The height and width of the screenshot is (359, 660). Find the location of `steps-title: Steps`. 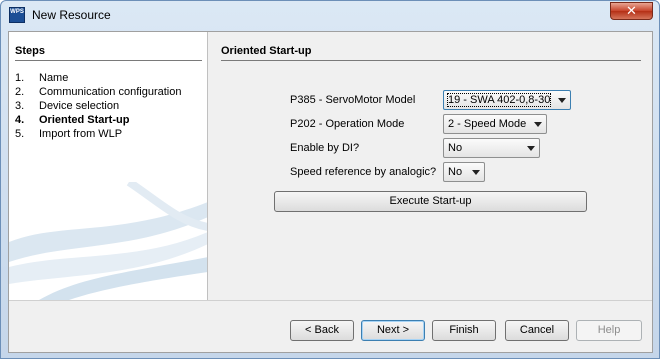

steps-title: Steps is located at coordinates (30, 51).